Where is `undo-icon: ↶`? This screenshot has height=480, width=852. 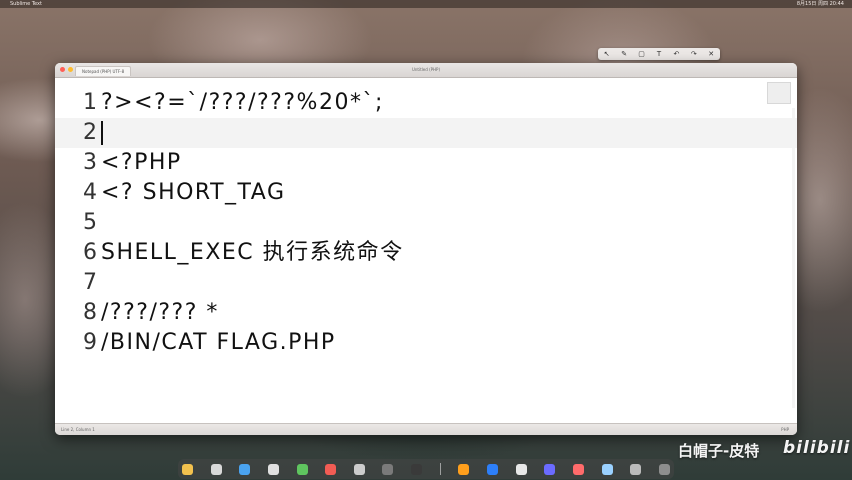 undo-icon: ↶ is located at coordinates (676, 54).